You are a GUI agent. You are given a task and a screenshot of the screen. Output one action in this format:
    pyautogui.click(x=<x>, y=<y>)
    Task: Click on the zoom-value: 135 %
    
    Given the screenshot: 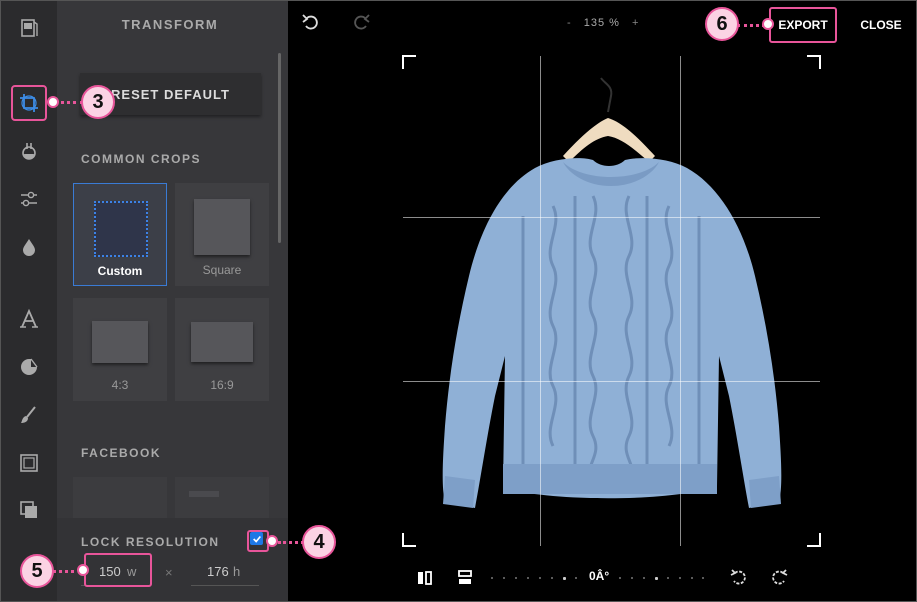 What is the action you would take?
    pyautogui.click(x=601, y=23)
    